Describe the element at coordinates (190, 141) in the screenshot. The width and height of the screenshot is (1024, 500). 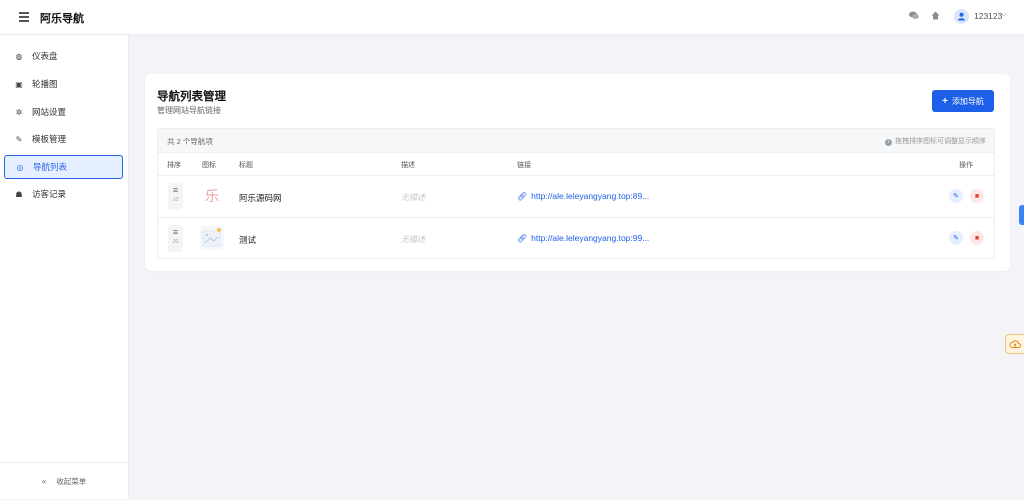
I see `item-count: 共 2 个导航项` at that location.